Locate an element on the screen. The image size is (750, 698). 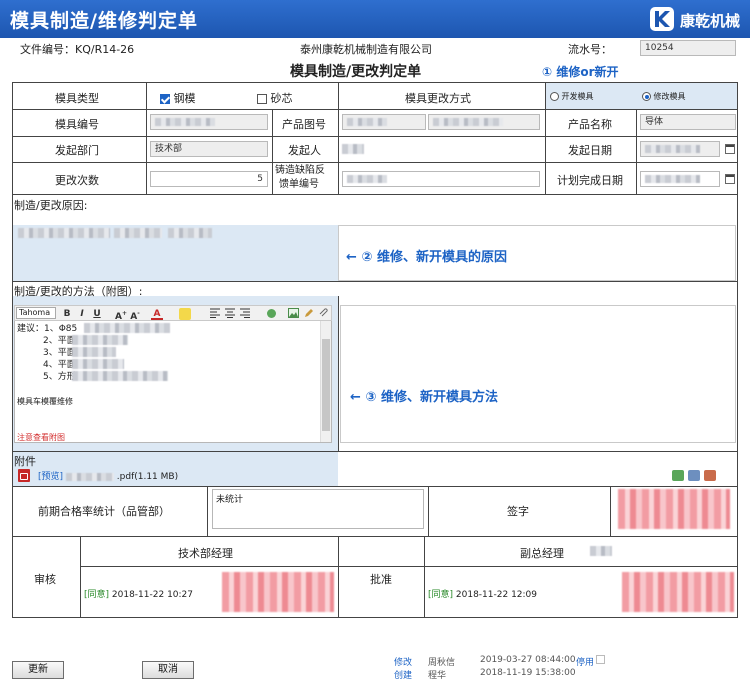
change-count-field: 5 is located at coordinates (209, 179).